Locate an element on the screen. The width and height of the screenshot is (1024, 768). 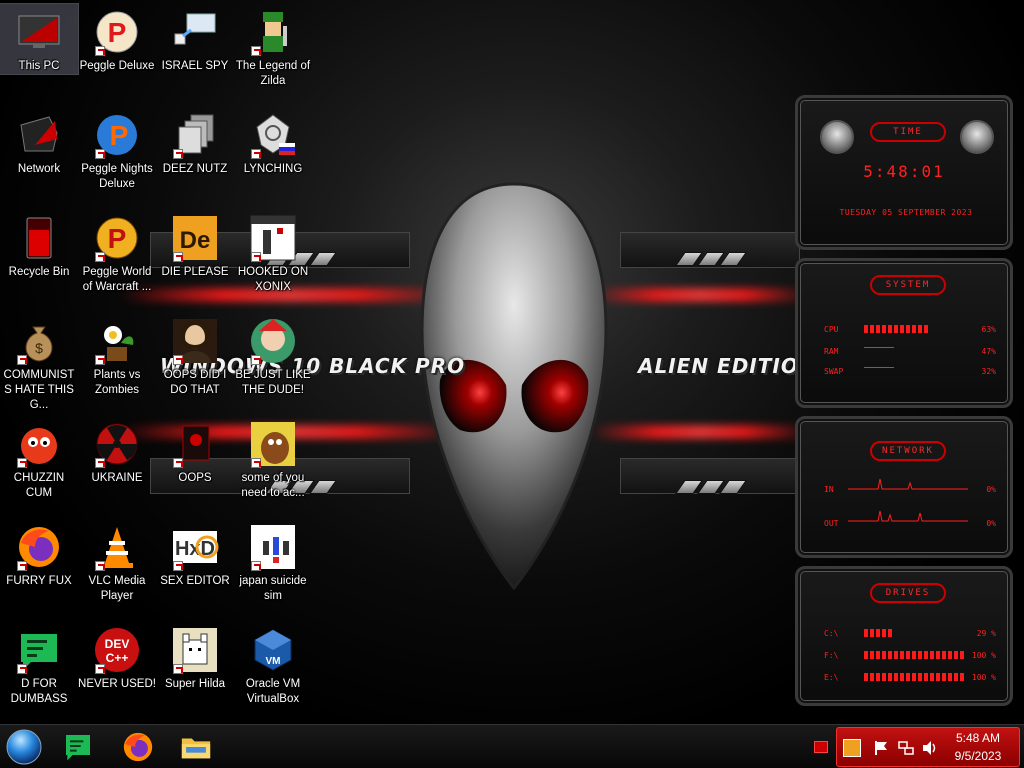
alien-head-graphic is located at coordinates (514, 386).